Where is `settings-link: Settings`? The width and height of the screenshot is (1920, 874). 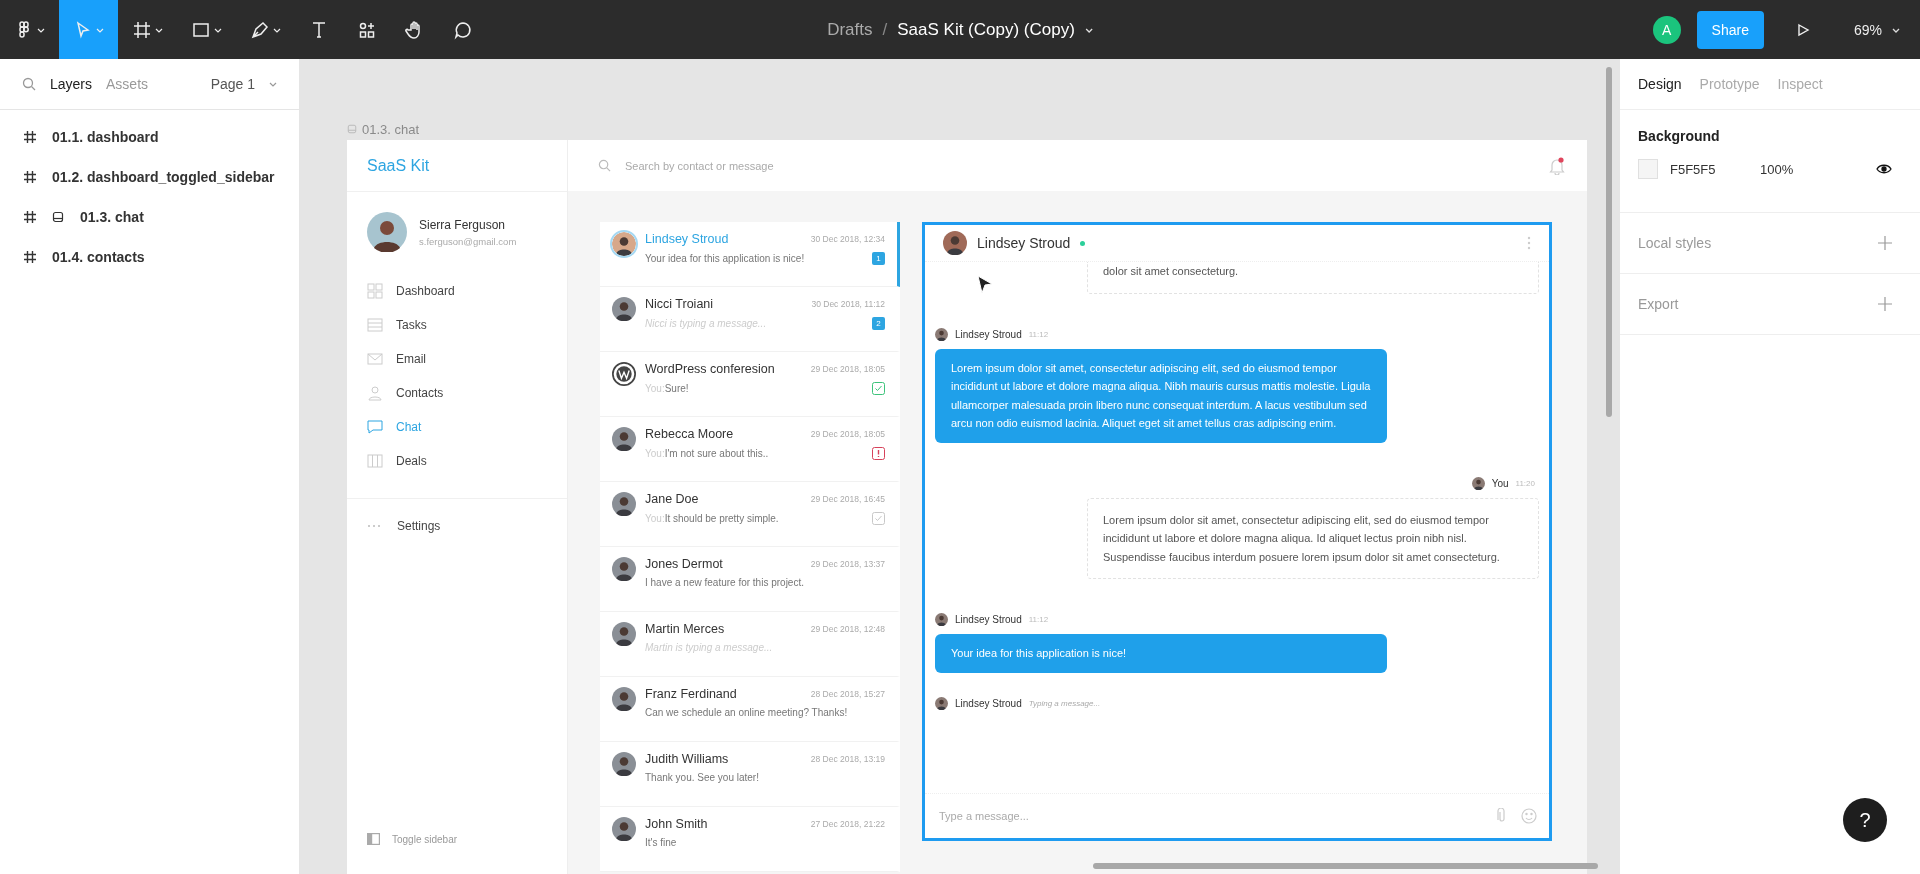
settings-link: Settings is located at coordinates (419, 526).